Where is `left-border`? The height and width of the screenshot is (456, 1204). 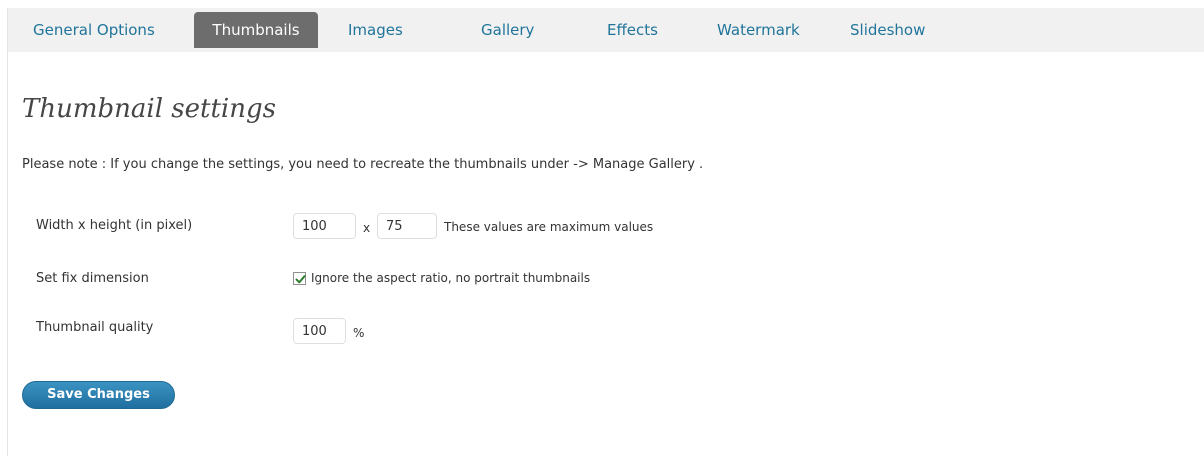
left-border is located at coordinates (7, 232).